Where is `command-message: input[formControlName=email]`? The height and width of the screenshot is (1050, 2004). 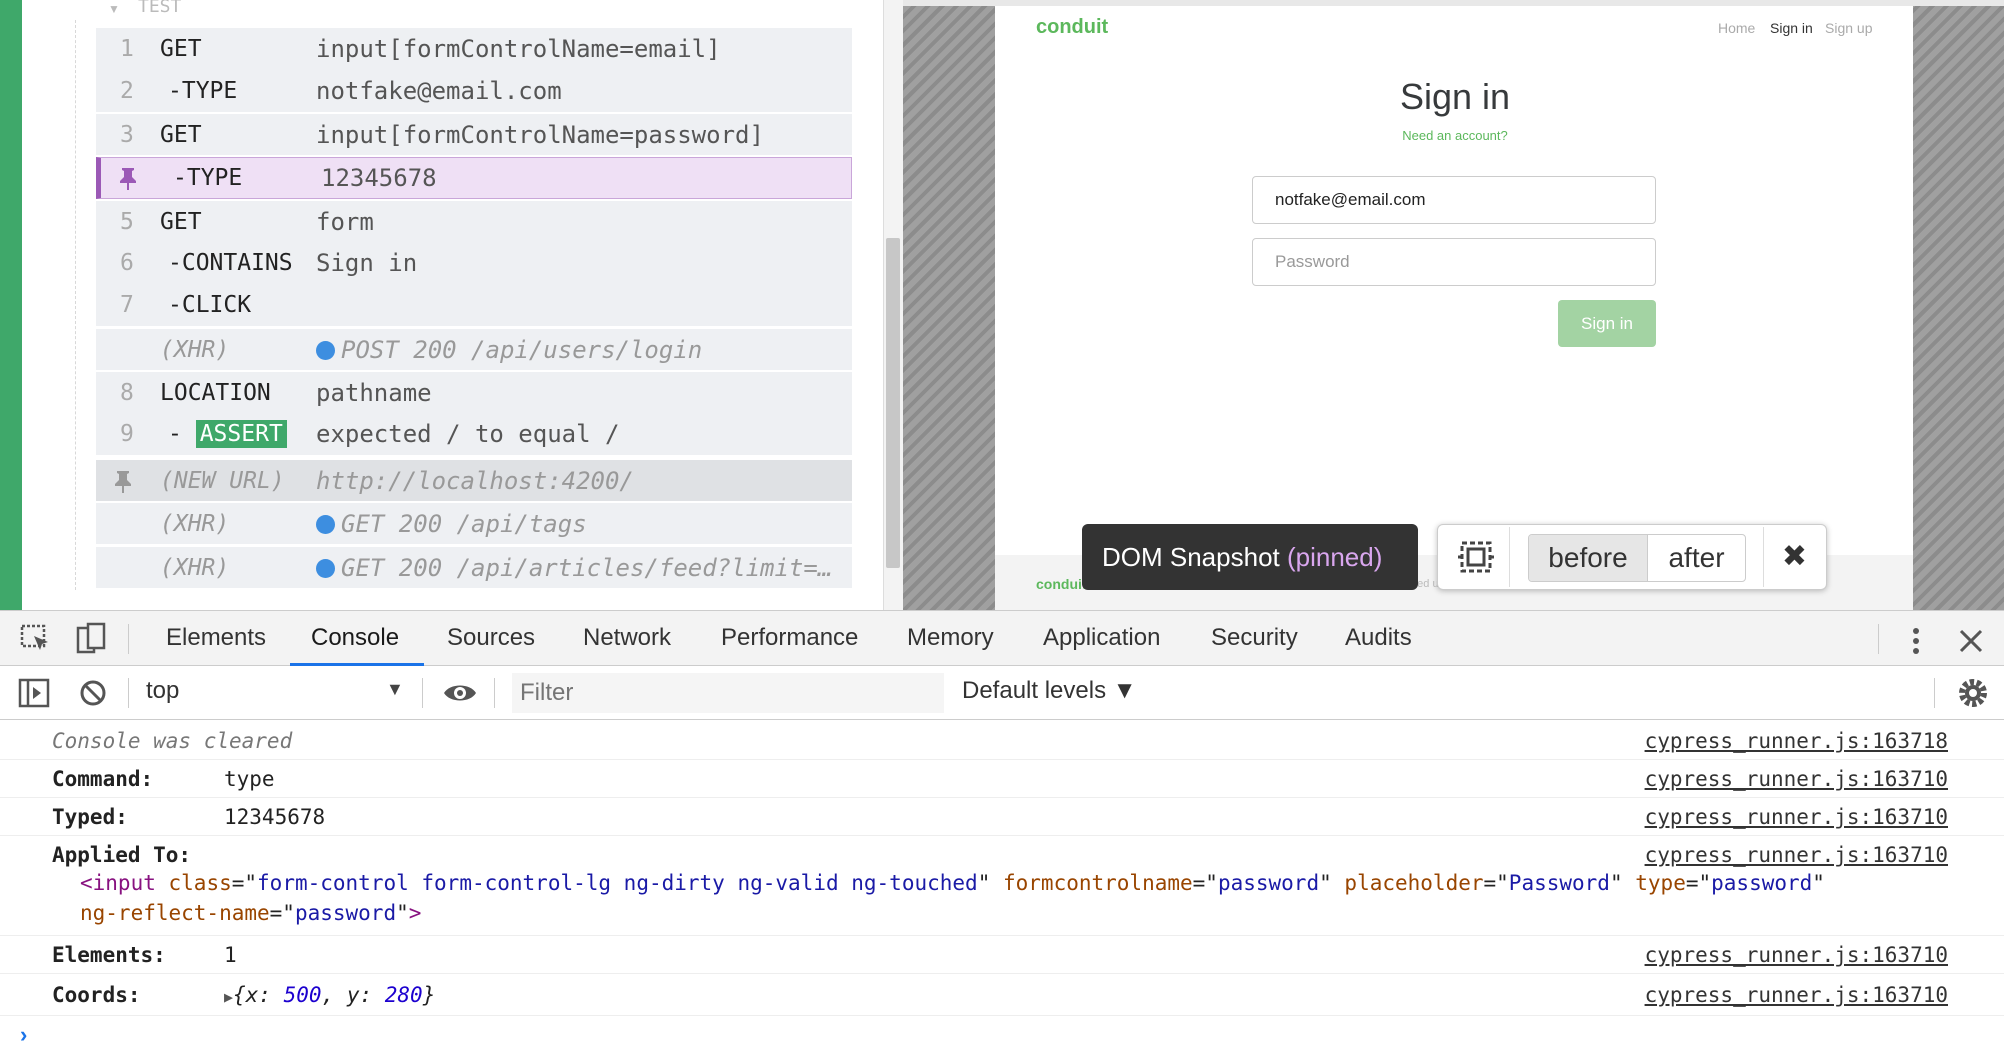 command-message: input[formControlName=email] is located at coordinates (518, 49).